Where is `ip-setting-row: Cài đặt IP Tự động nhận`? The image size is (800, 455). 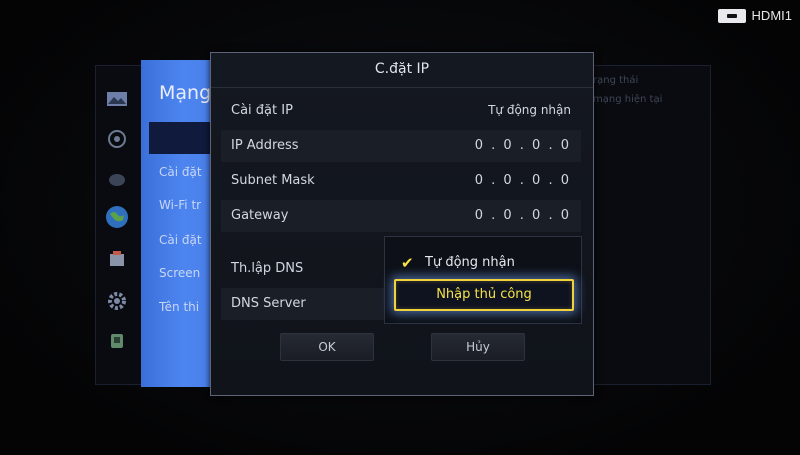 ip-setting-row: Cài đặt IP Tự động nhận is located at coordinates (401, 111).